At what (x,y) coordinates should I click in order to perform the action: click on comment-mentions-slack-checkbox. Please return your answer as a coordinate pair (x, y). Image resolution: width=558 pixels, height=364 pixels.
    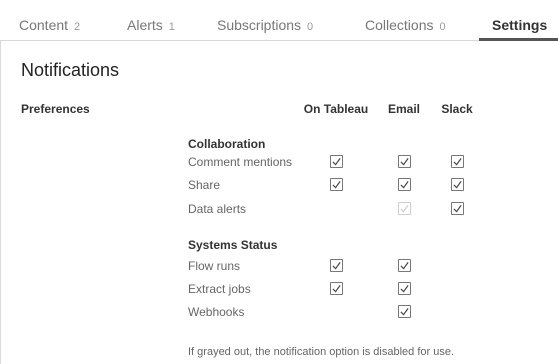
    Looking at the image, I should click on (457, 161).